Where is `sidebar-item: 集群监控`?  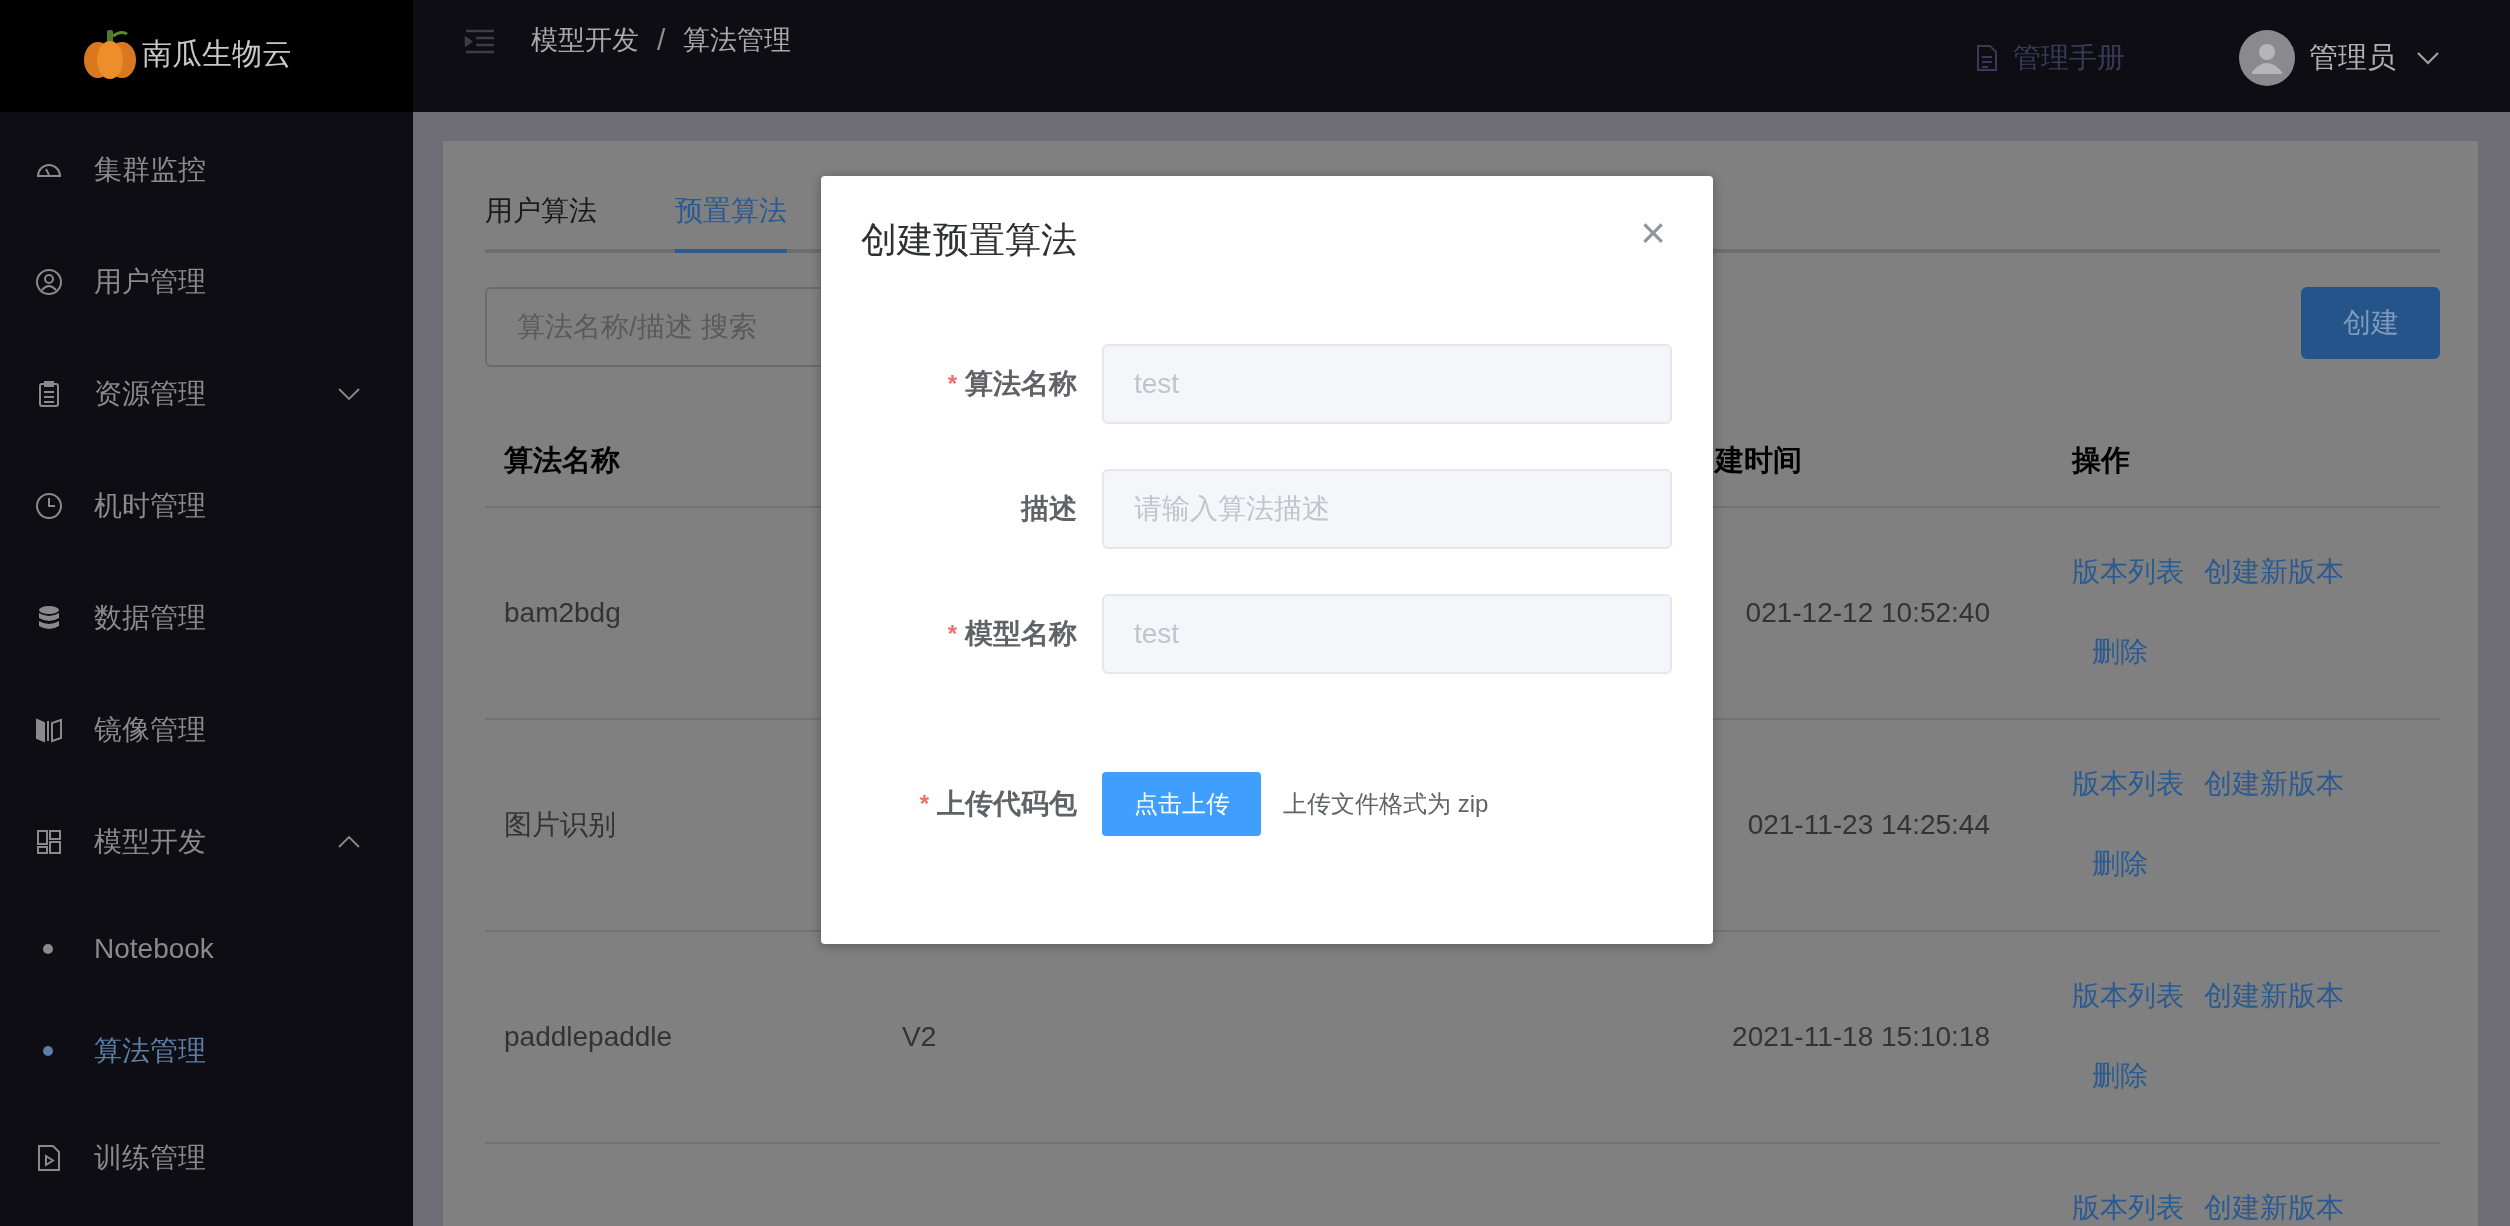
sidebar-item: 集群监控 is located at coordinates (206, 170).